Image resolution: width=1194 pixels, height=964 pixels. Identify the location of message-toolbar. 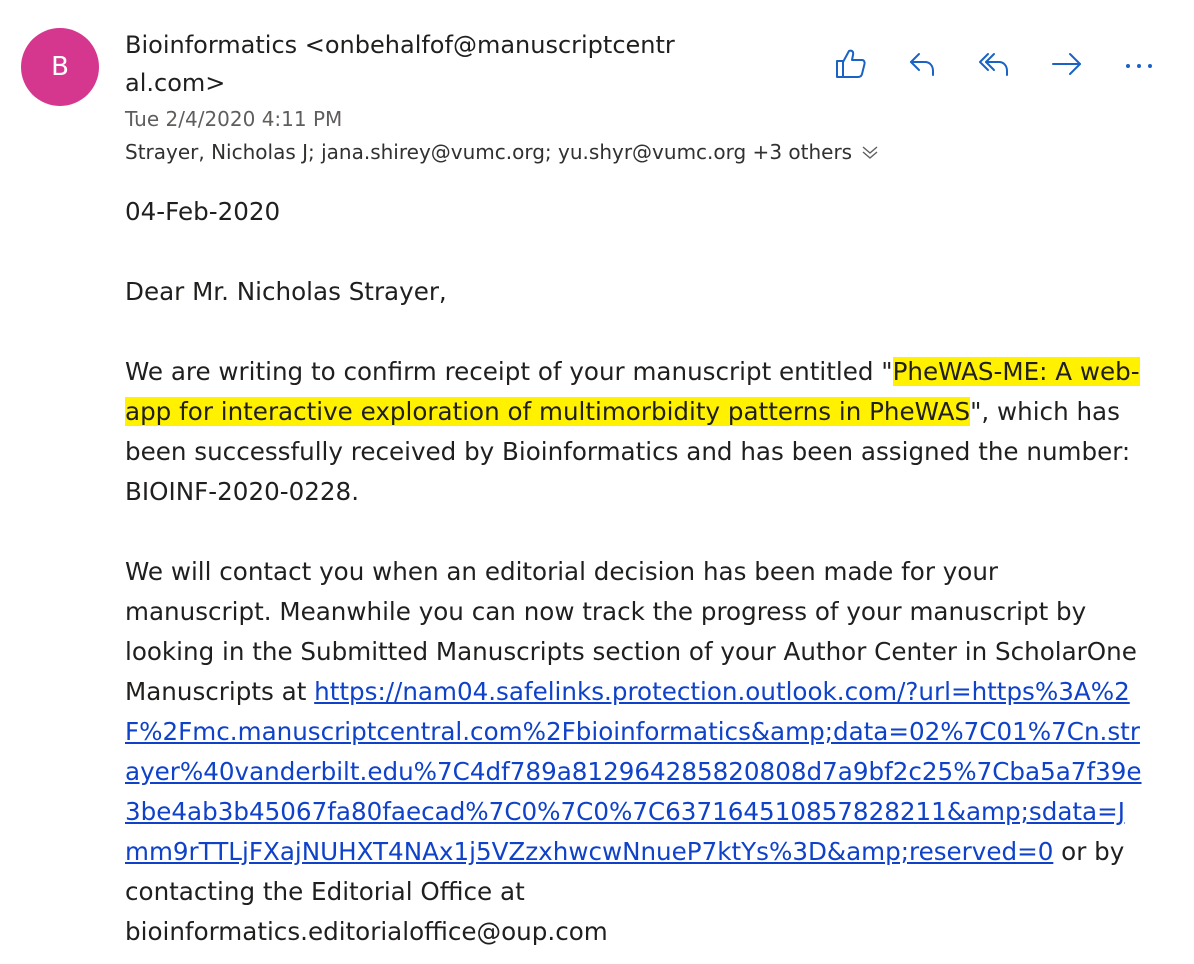
(995, 66).